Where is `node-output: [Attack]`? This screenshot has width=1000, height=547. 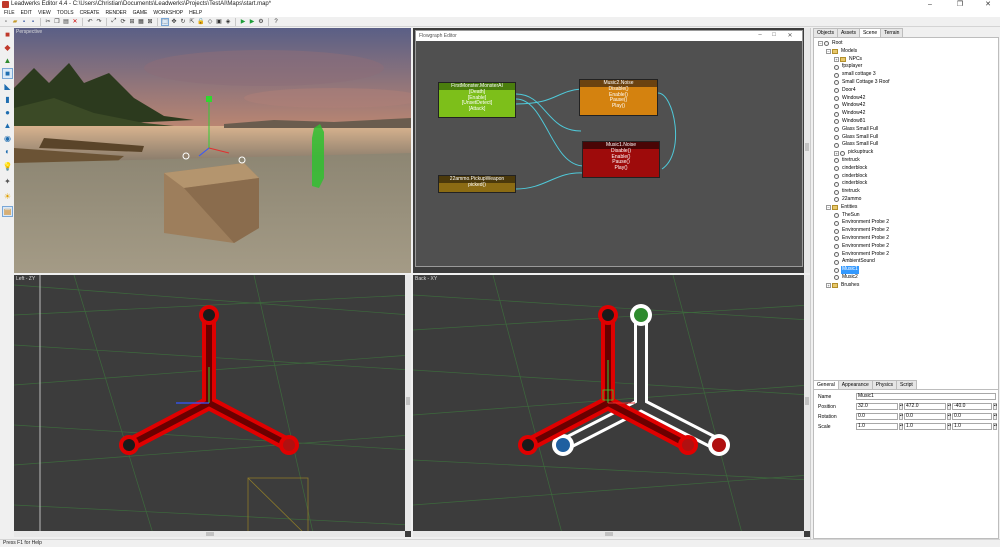 node-output: [Attack] is located at coordinates (477, 109).